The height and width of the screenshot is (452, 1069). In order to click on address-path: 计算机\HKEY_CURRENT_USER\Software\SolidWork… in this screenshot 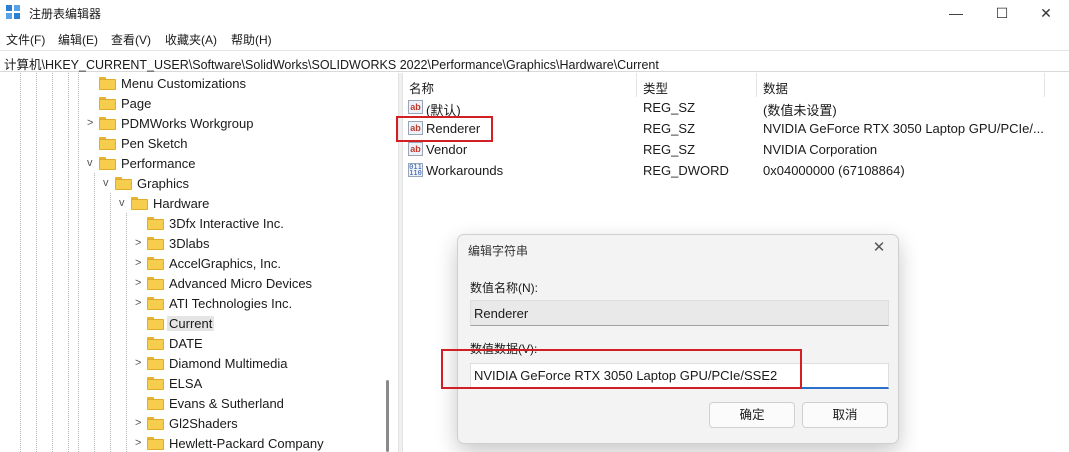, I will do `click(331, 63)`.